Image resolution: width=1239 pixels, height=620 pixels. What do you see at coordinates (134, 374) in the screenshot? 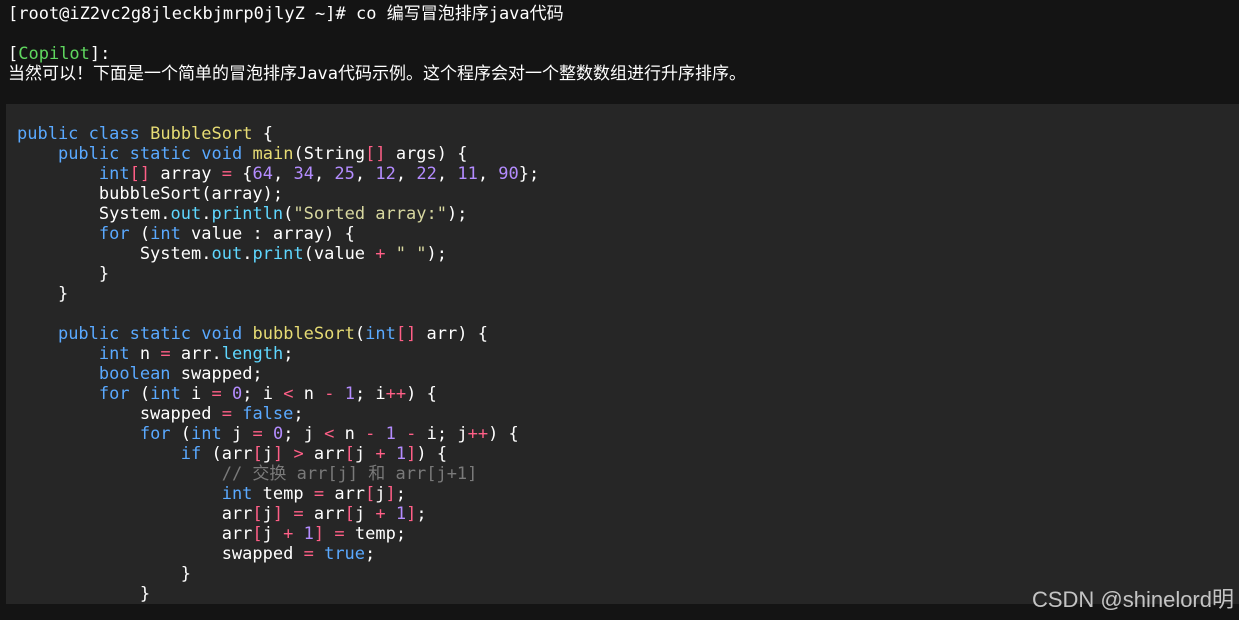
I see `code-token-kw: boolean` at bounding box center [134, 374].